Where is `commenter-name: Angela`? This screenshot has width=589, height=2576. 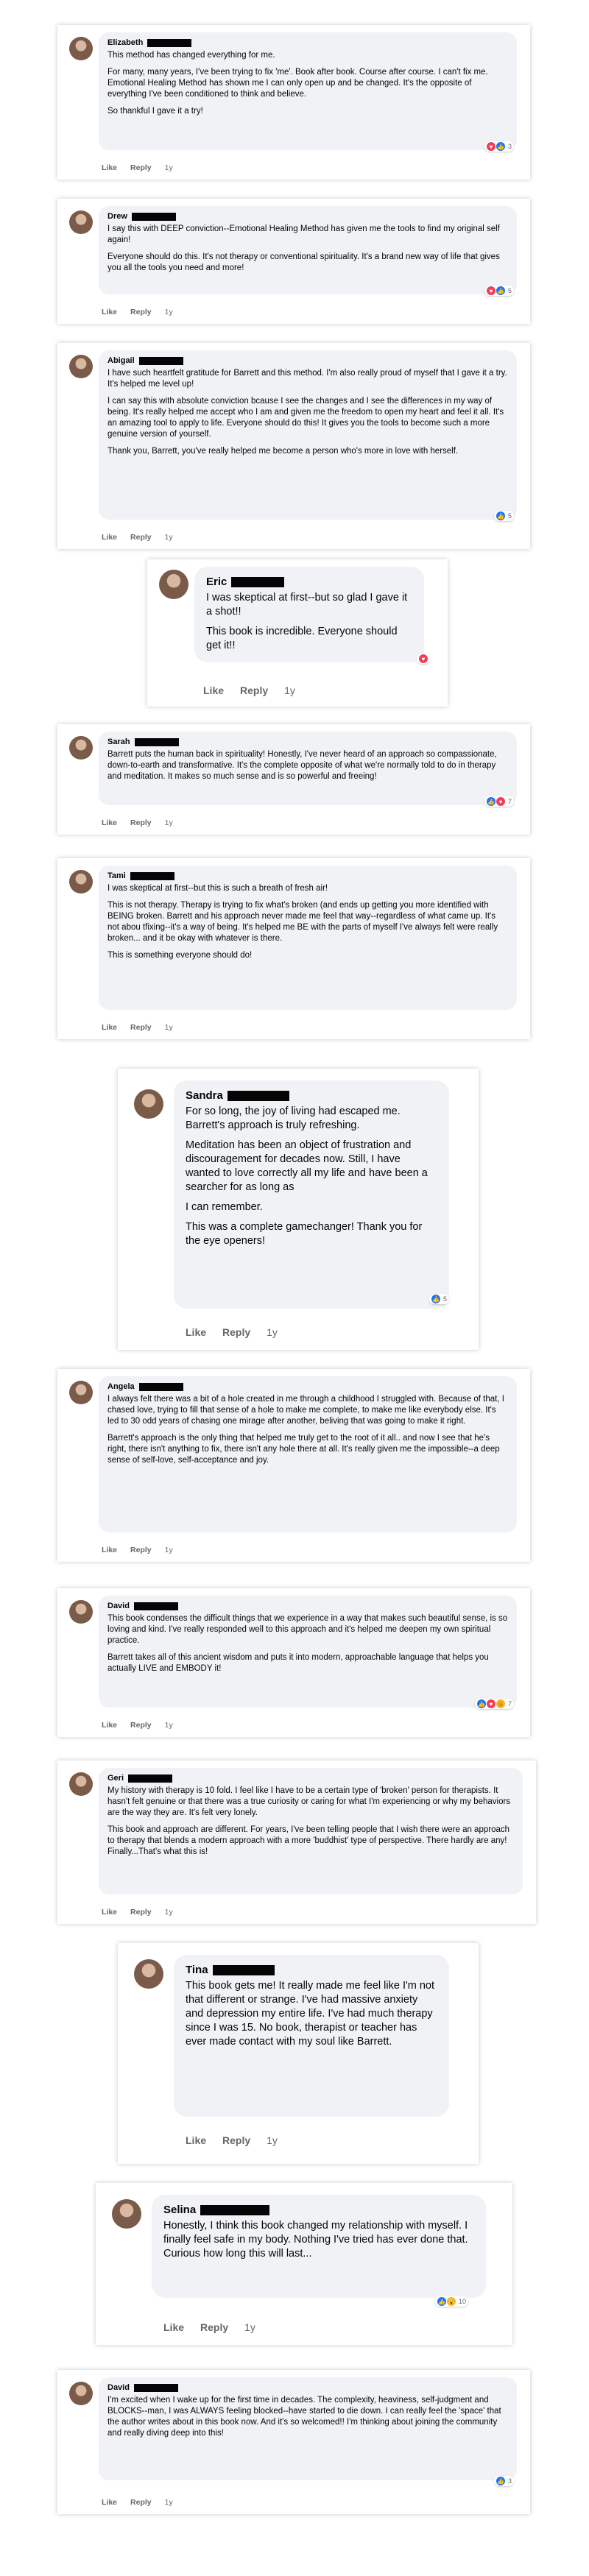
commenter-name: Angela is located at coordinates (121, 1386).